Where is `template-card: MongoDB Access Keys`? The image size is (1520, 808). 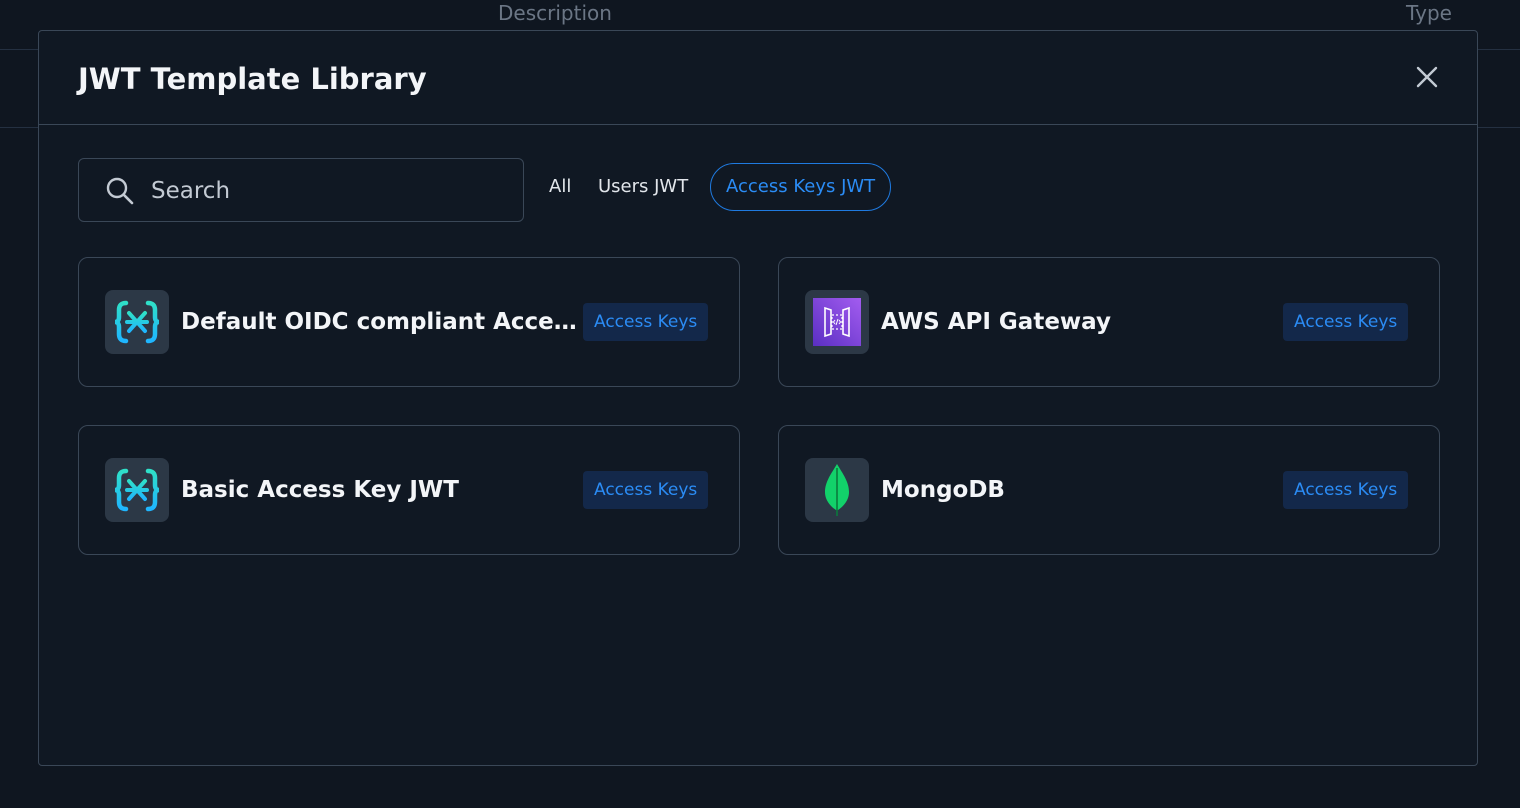 template-card: MongoDB Access Keys is located at coordinates (1109, 490).